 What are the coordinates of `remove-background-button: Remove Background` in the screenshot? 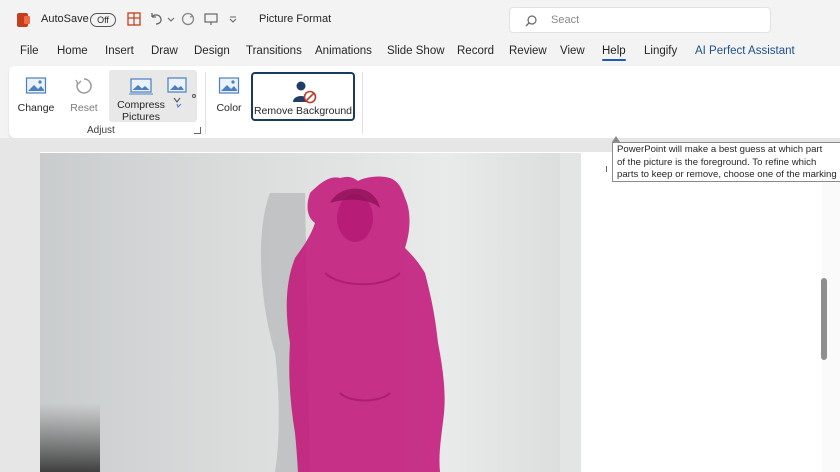 It's located at (303, 96).